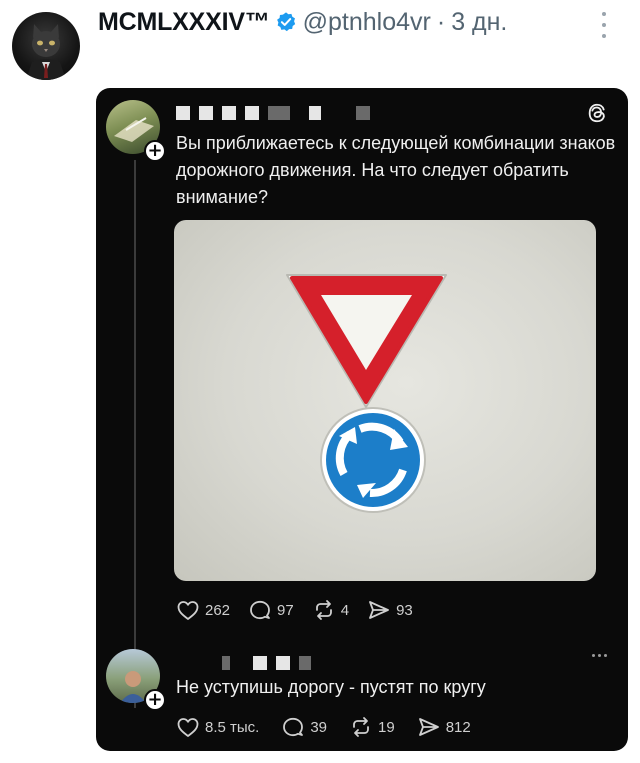 The height and width of the screenshot is (763, 640). Describe the element at coordinates (334, 727) in the screenshot. I see `reply-stats: 8.5 тыс. 39 19 812` at that location.